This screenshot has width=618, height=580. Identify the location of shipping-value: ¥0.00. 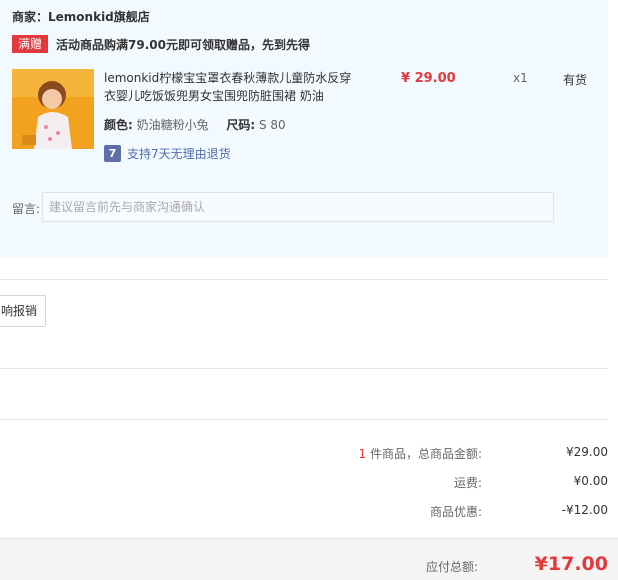
(590, 481).